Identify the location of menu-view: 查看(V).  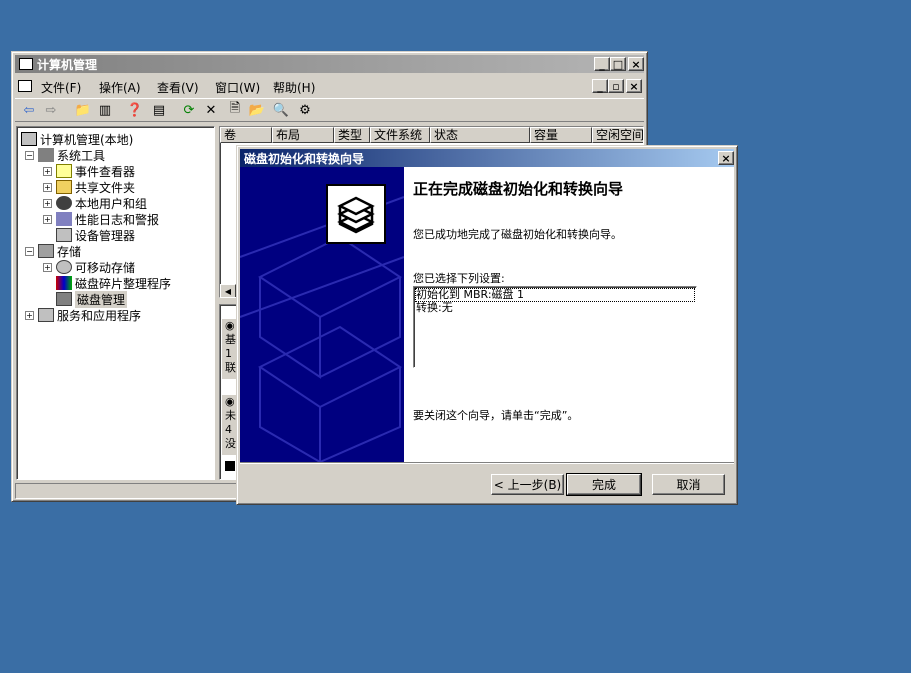
(178, 87).